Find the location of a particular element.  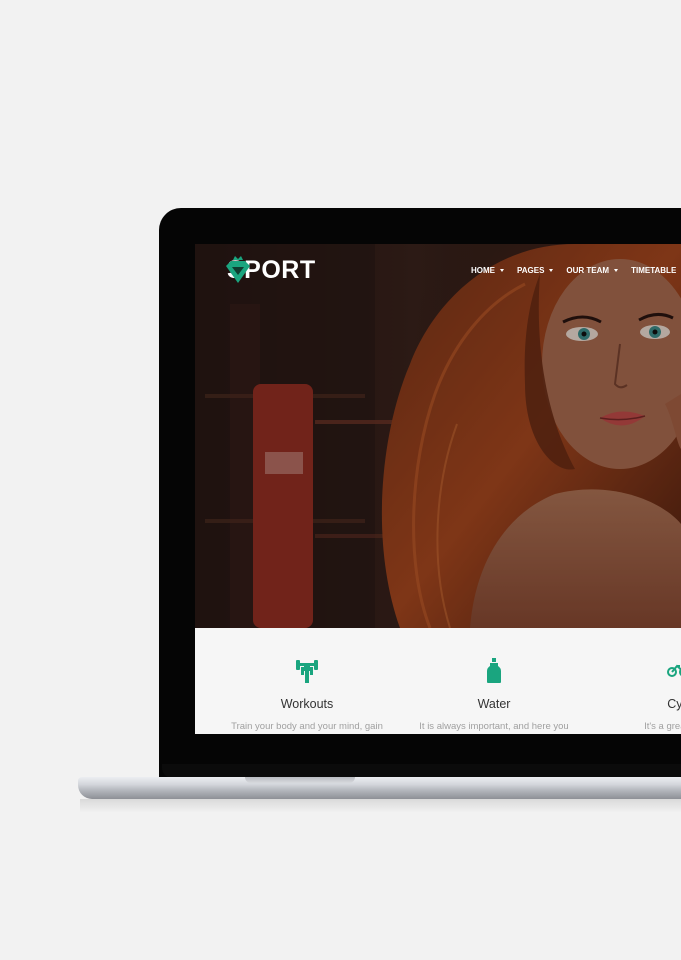

nav-timetable: TIMETABLE is located at coordinates (653, 270).